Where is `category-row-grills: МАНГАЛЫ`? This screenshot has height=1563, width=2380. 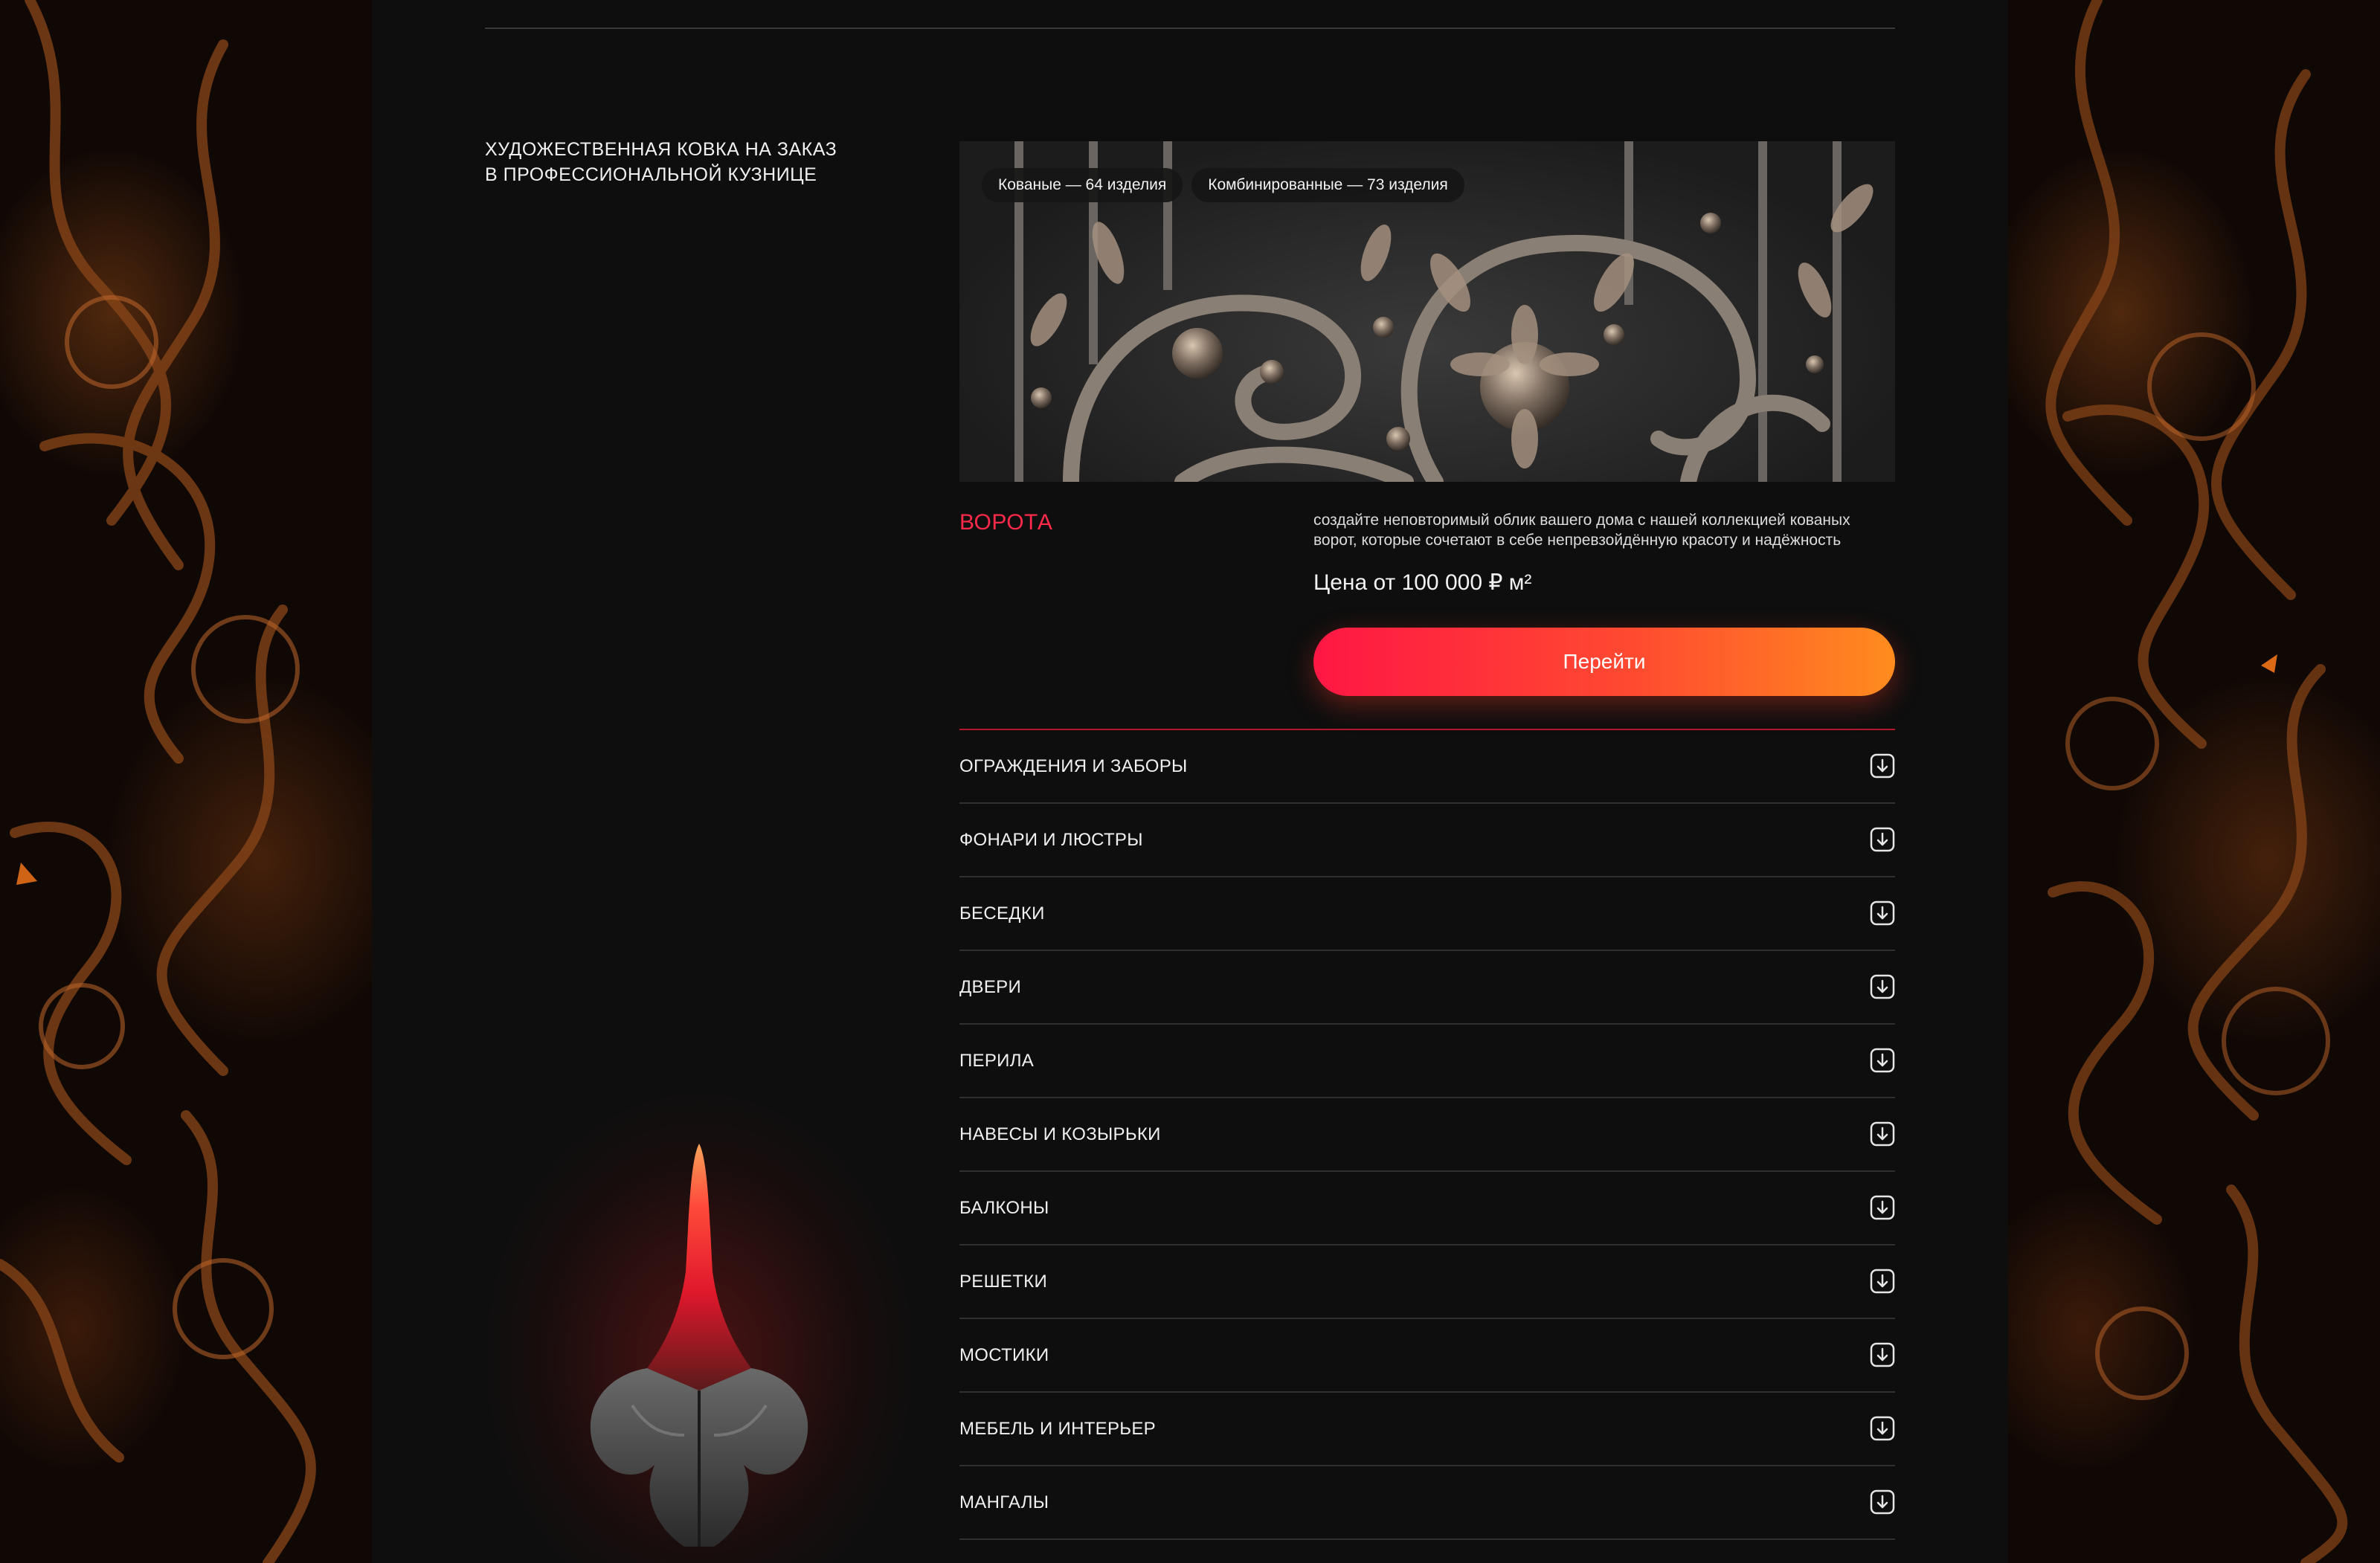
category-row-grills: МАНГАЛЫ is located at coordinates (1427, 1503).